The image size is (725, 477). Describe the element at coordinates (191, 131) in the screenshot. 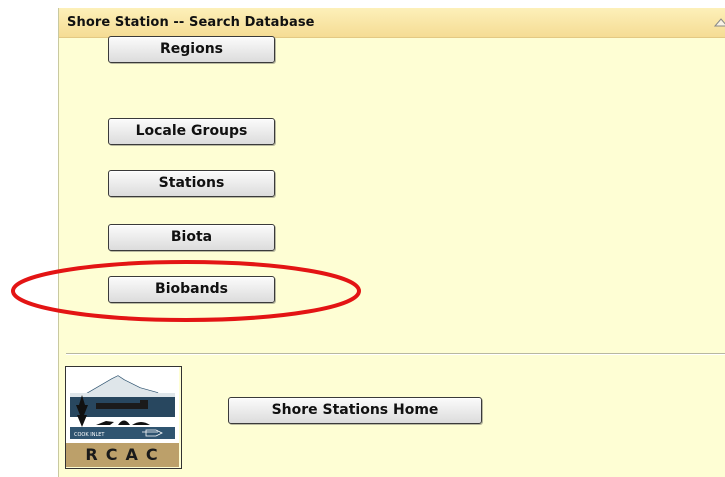

I see `locale-groups-button: Locale Groups` at that location.